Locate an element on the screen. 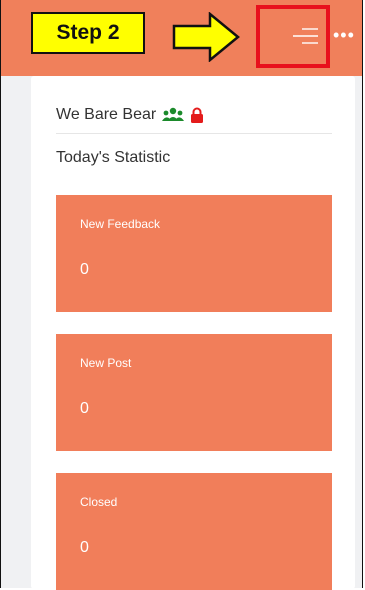  stat-card-new-feedback: New Feedback 0 is located at coordinates (194, 253).